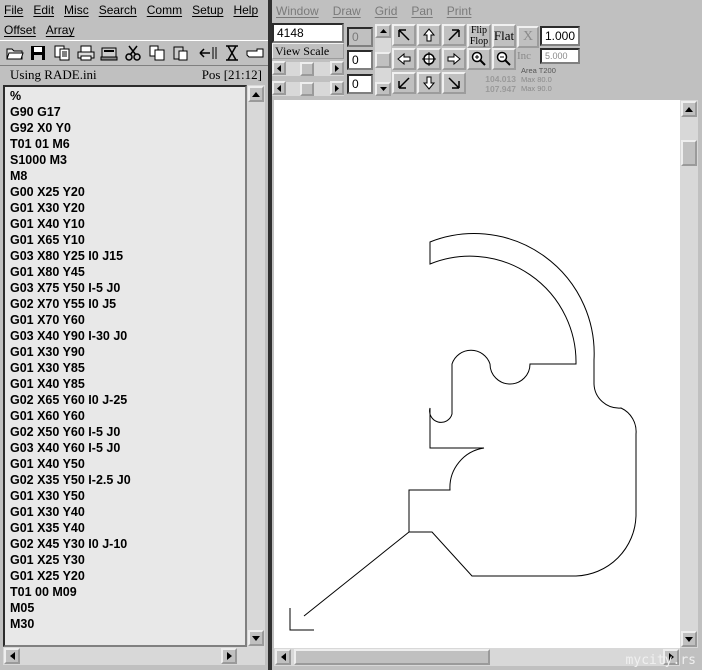 The height and width of the screenshot is (670, 702). What do you see at coordinates (47, 320) in the screenshot?
I see `code-line: G01 X70 Y60` at bounding box center [47, 320].